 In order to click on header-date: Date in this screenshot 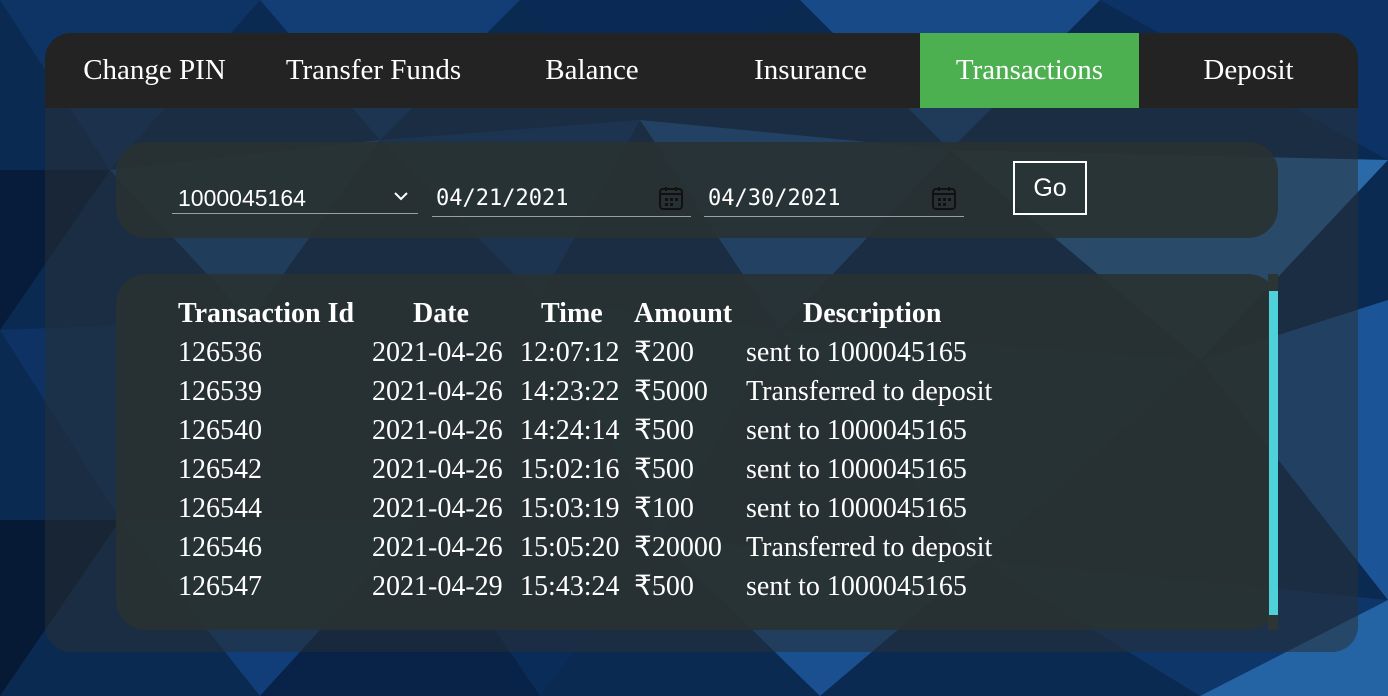, I will do `click(441, 313)`.